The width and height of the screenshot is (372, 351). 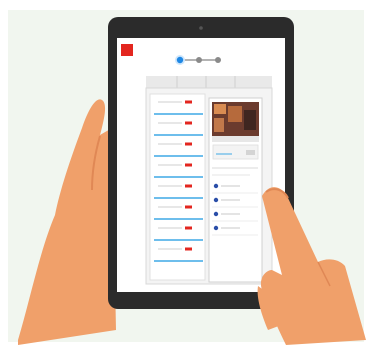 What do you see at coordinates (201, 28) in the screenshot?
I see `camera-icon` at bounding box center [201, 28].